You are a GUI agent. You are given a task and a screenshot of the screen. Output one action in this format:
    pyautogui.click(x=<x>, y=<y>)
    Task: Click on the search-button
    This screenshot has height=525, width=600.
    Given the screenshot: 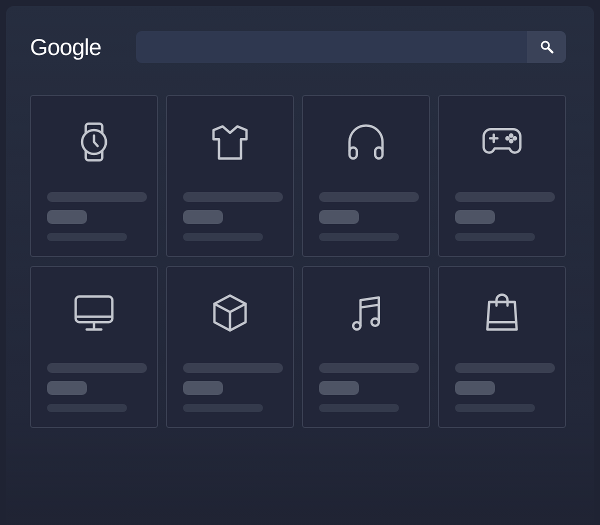 What is the action you would take?
    pyautogui.click(x=546, y=47)
    